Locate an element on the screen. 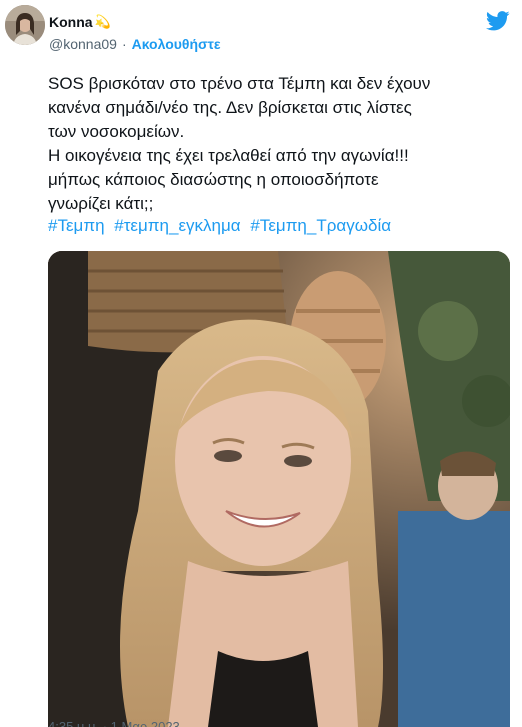  twitter-bird-icon is located at coordinates (498, 21).